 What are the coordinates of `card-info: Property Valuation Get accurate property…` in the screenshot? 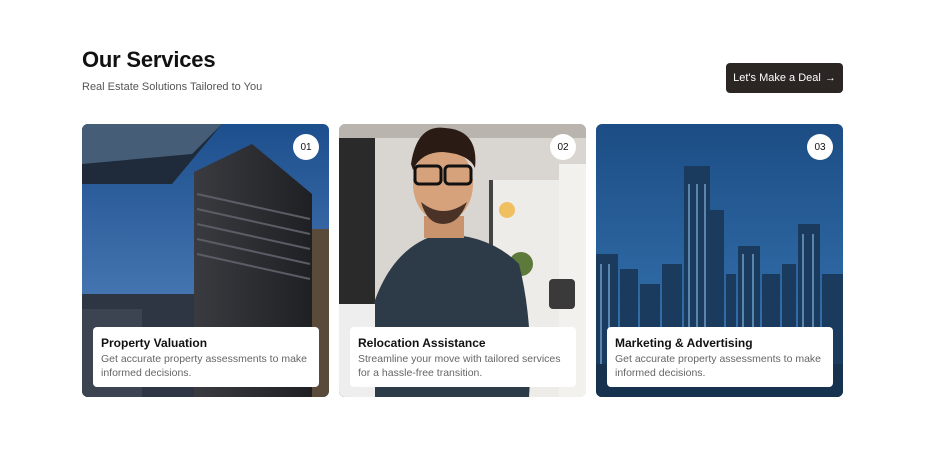 It's located at (206, 357).